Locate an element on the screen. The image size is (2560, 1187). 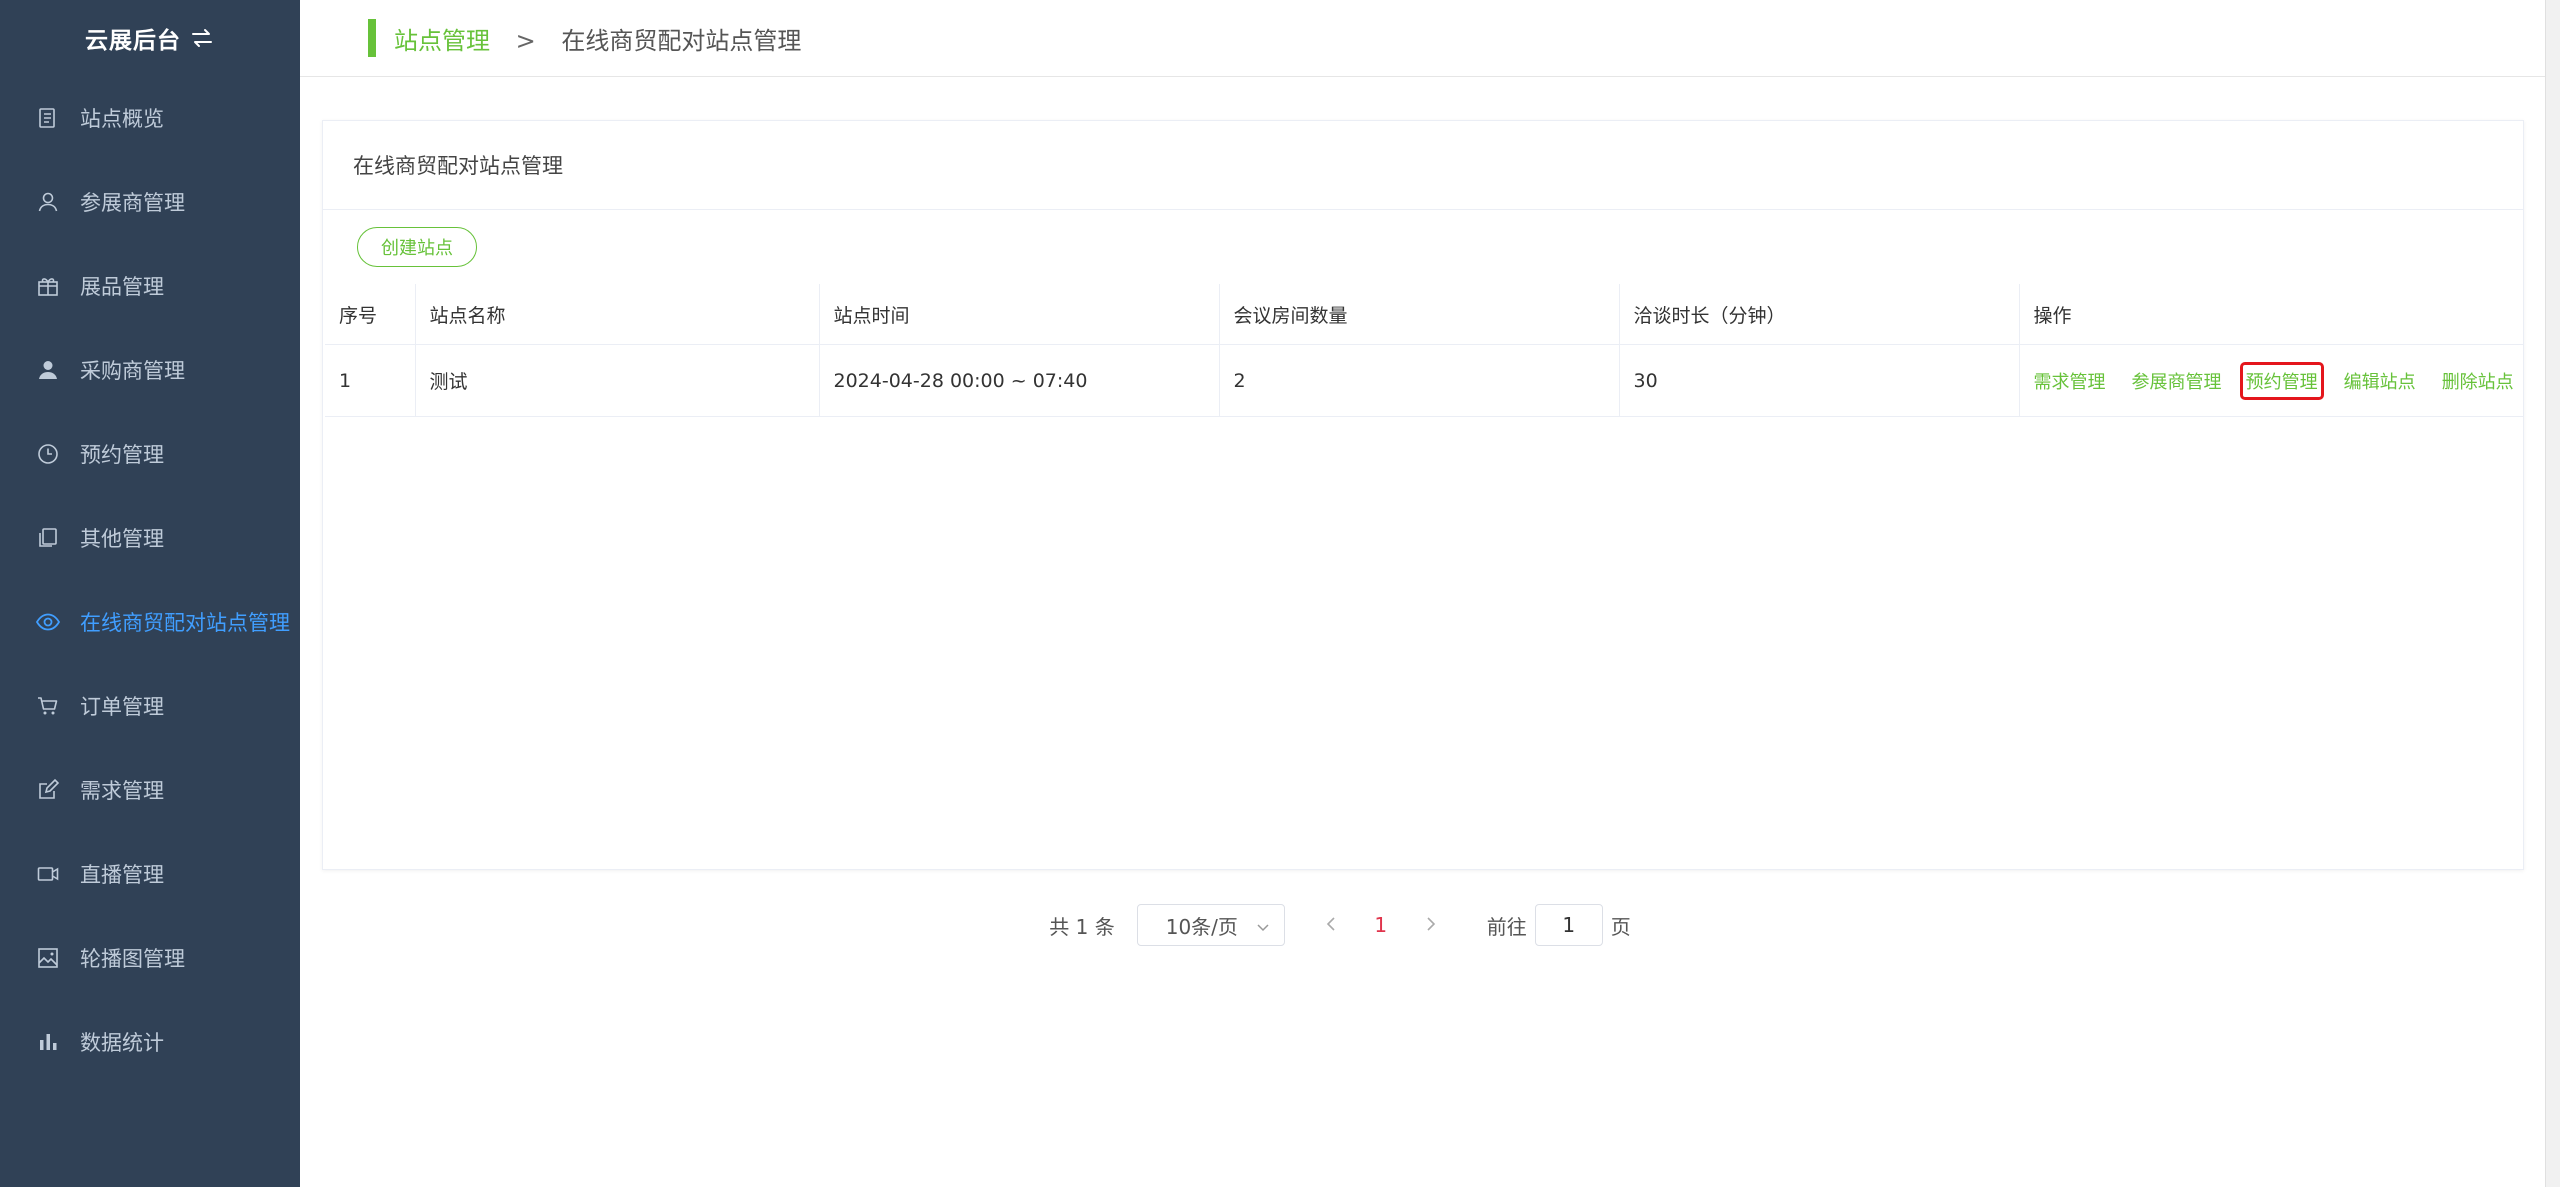
sidebar-item-products: 展品管理 is located at coordinates (150, 286).